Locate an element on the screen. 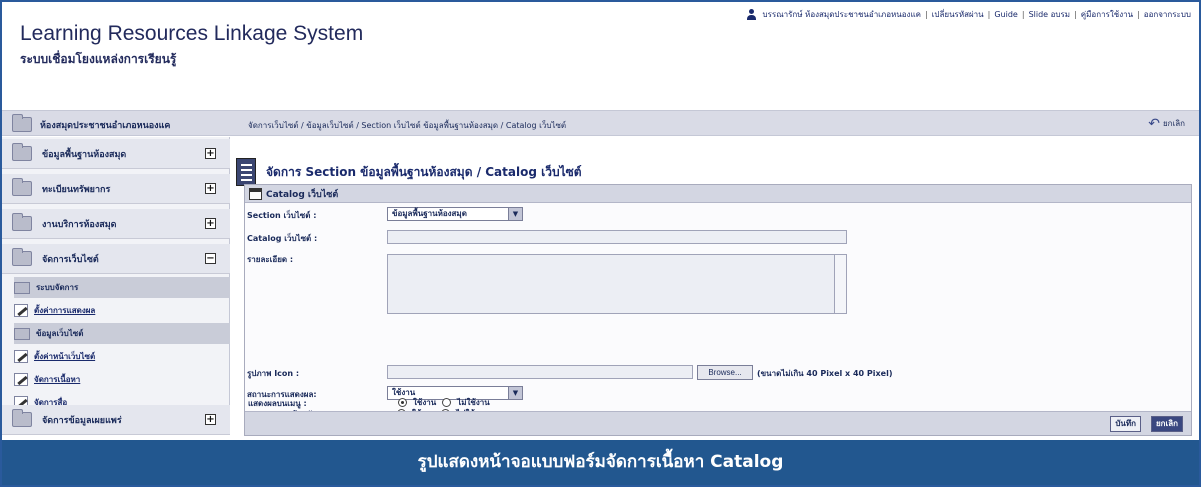  section-select: ข้อมูลพื้นฐานห้องสมุด ▼ is located at coordinates (455, 214).